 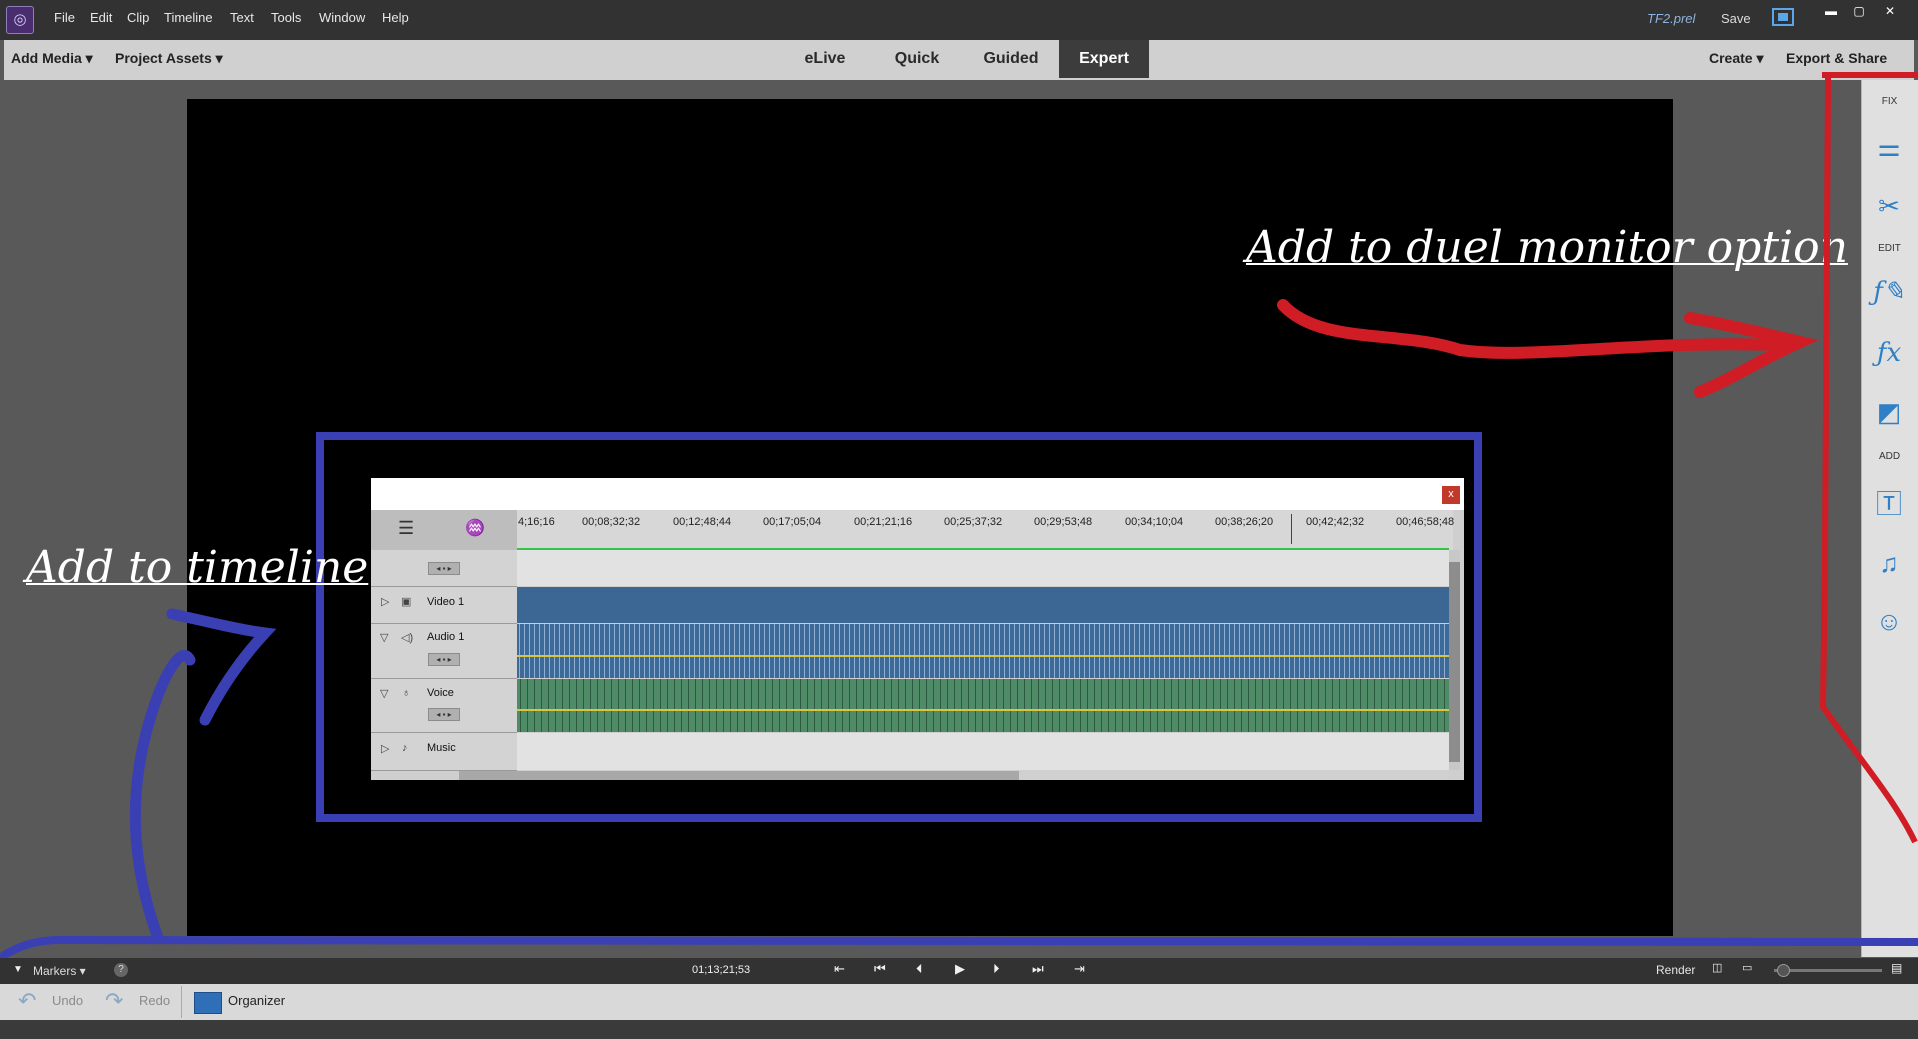 I want to click on ruler-tick: 00;08;32;32, so click(x=611, y=522).